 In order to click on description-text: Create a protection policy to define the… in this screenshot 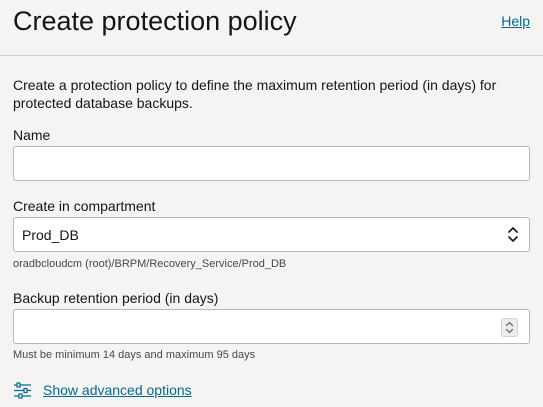, I will do `click(255, 94)`.